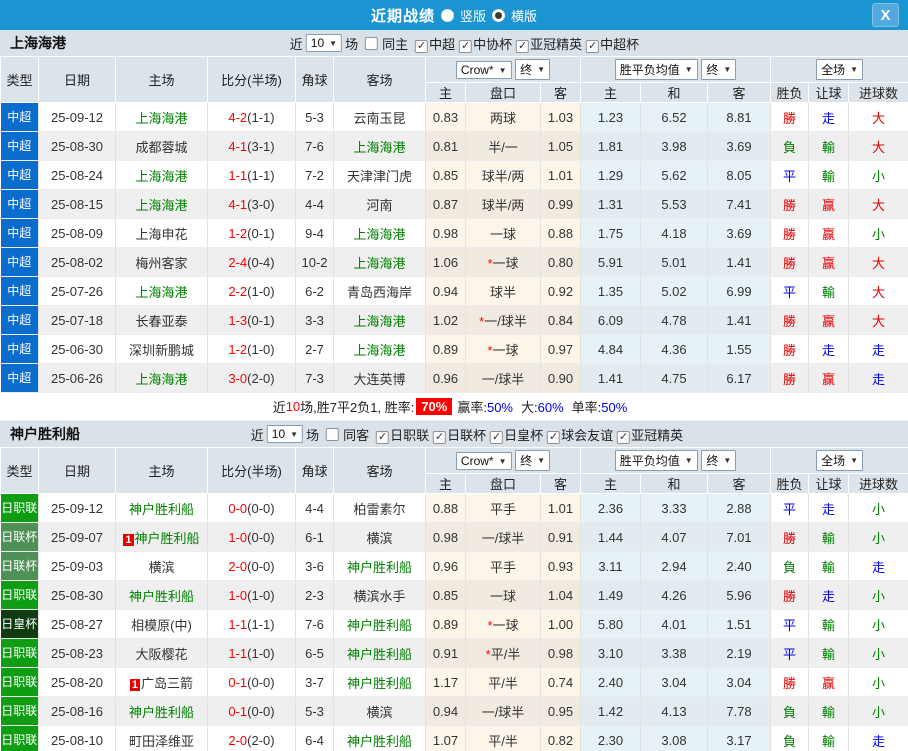 The height and width of the screenshot is (751, 908). I want to click on away-team: 神户胜利船, so click(379, 682).